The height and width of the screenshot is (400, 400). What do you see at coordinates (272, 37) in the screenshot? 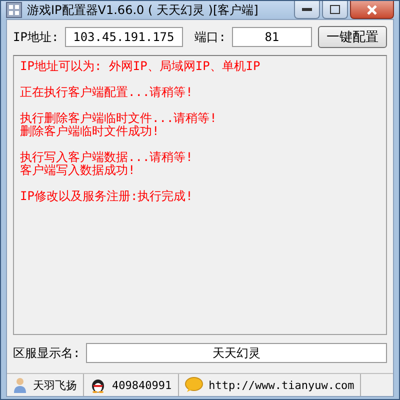
I see `port-field: 81` at bounding box center [272, 37].